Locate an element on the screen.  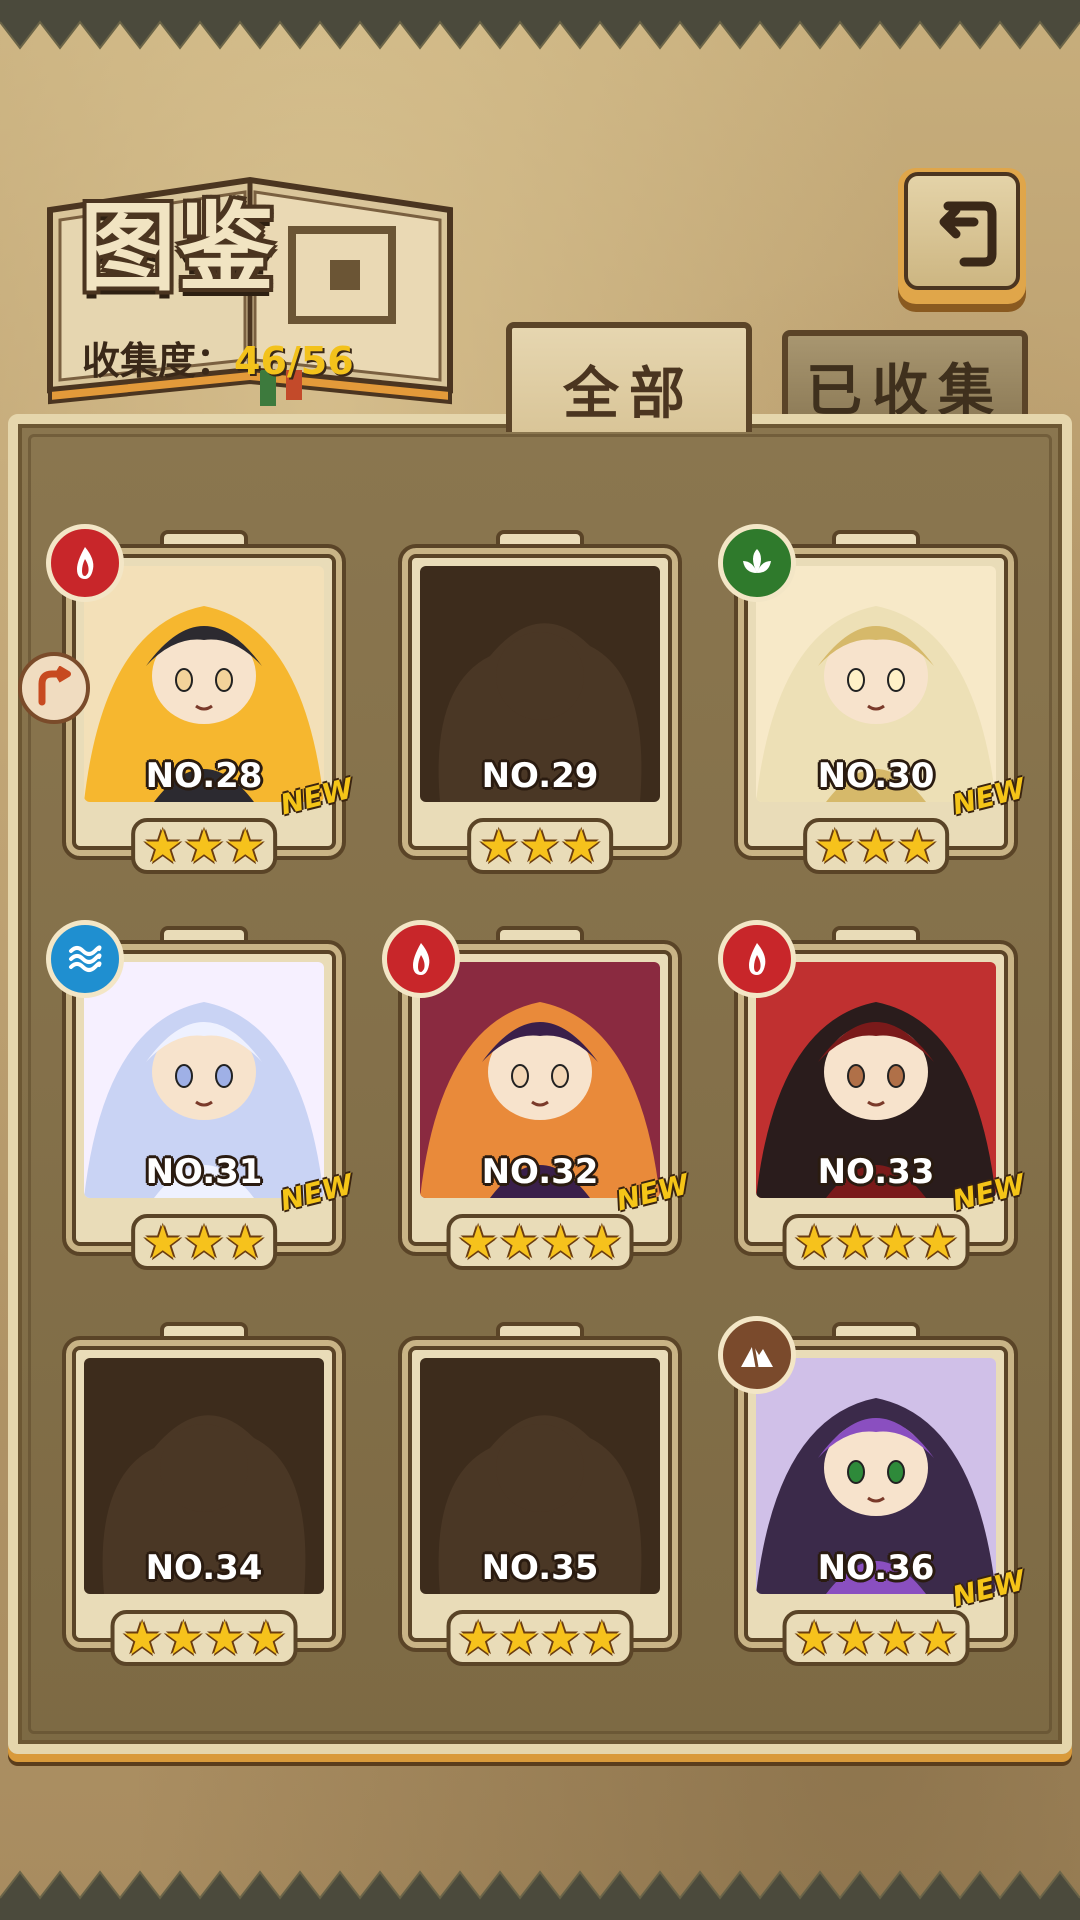
card-number: NO.29 is located at coordinates (540, 776).